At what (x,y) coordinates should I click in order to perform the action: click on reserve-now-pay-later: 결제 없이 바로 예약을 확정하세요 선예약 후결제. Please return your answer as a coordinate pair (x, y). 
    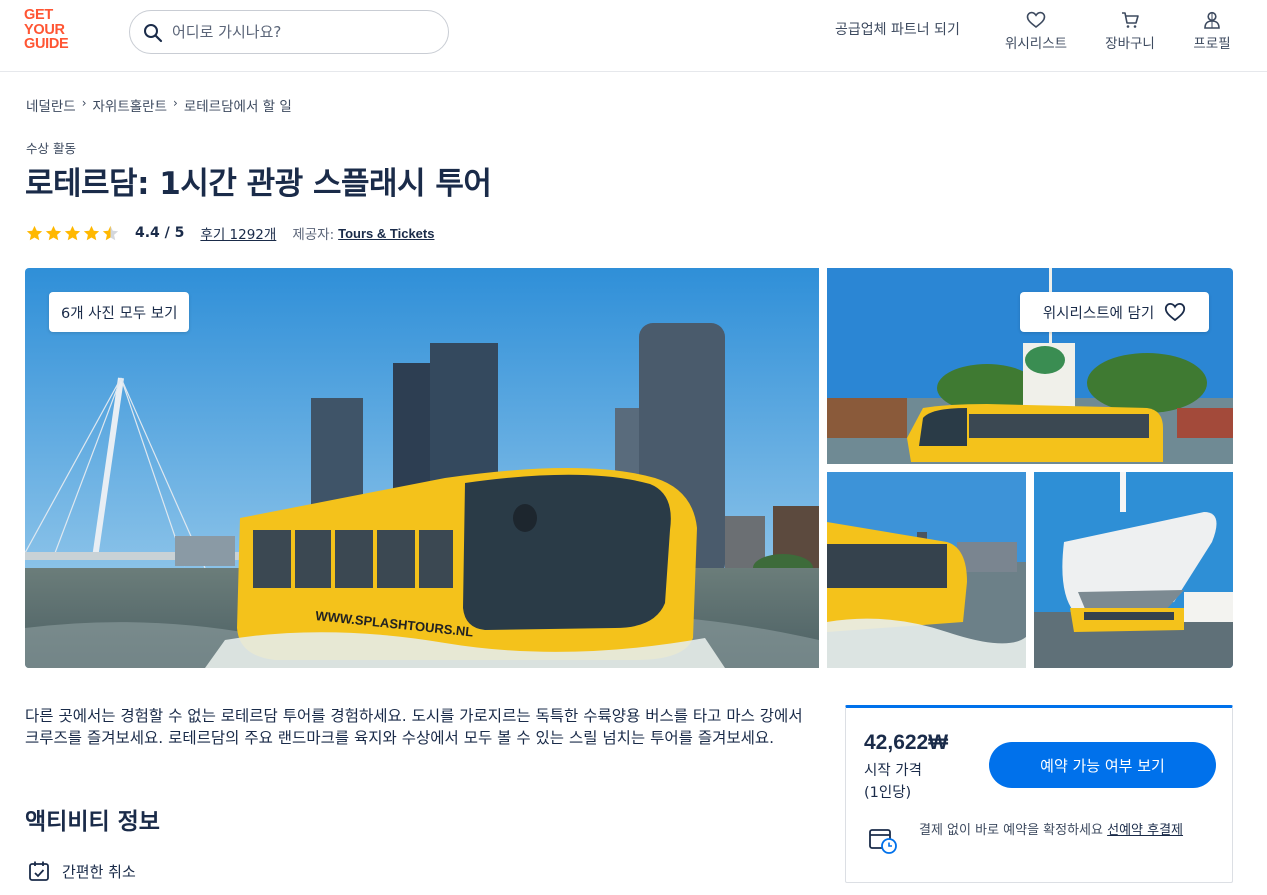
    Looking at the image, I should click on (1069, 830).